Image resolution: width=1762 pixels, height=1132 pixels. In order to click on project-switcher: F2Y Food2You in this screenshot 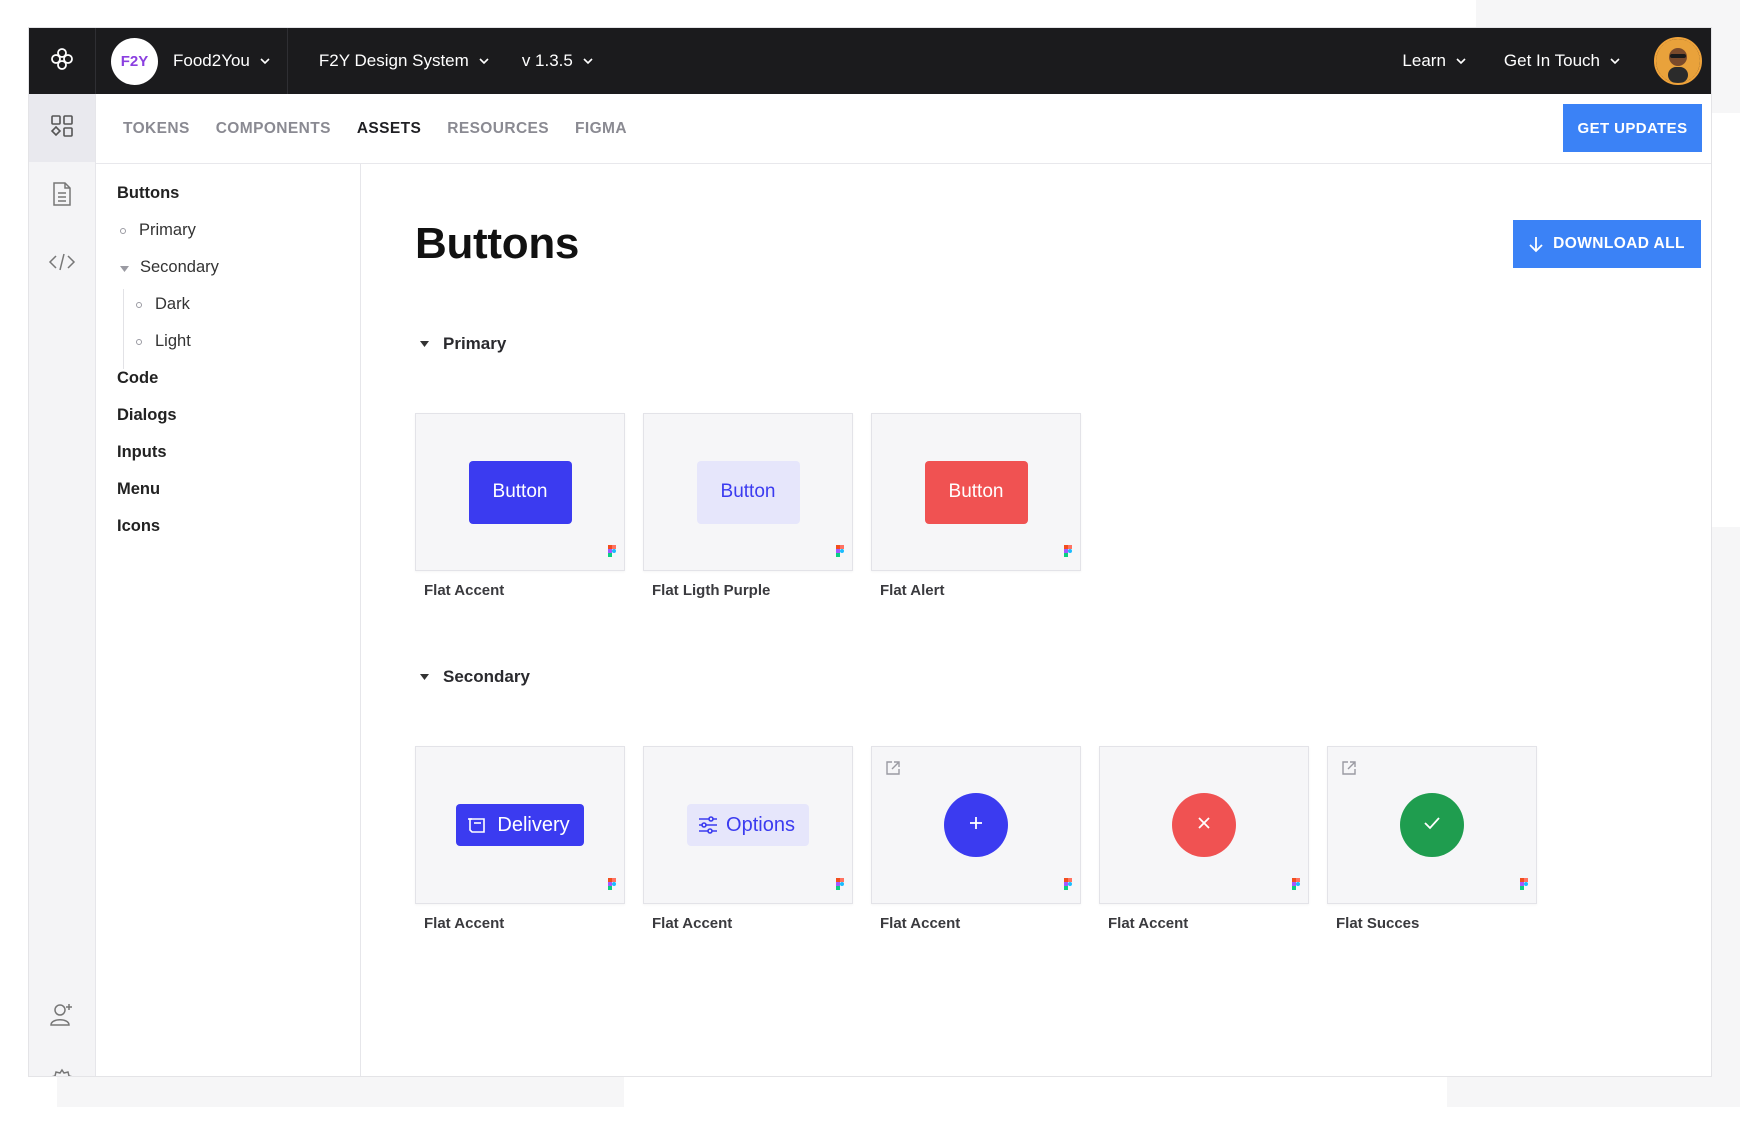, I will do `click(192, 61)`.